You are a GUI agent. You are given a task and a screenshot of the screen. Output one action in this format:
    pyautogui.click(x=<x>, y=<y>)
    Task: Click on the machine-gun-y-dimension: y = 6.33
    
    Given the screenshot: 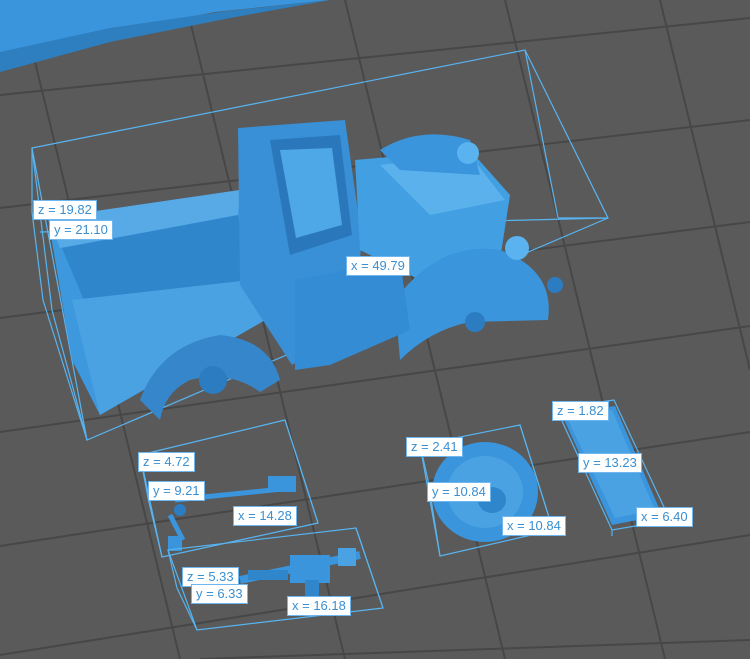 What is the action you would take?
    pyautogui.click(x=219, y=594)
    